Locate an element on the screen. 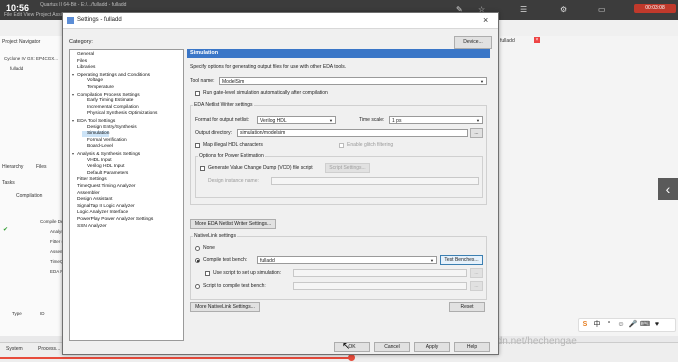  hierarchy-tab: Hierarchy is located at coordinates (12, 167).